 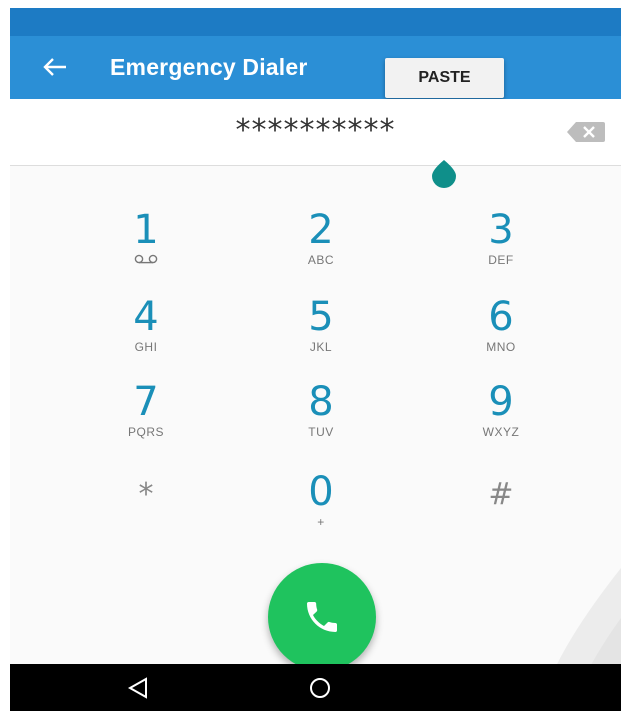 I want to click on key-digit: 8, so click(x=321, y=402).